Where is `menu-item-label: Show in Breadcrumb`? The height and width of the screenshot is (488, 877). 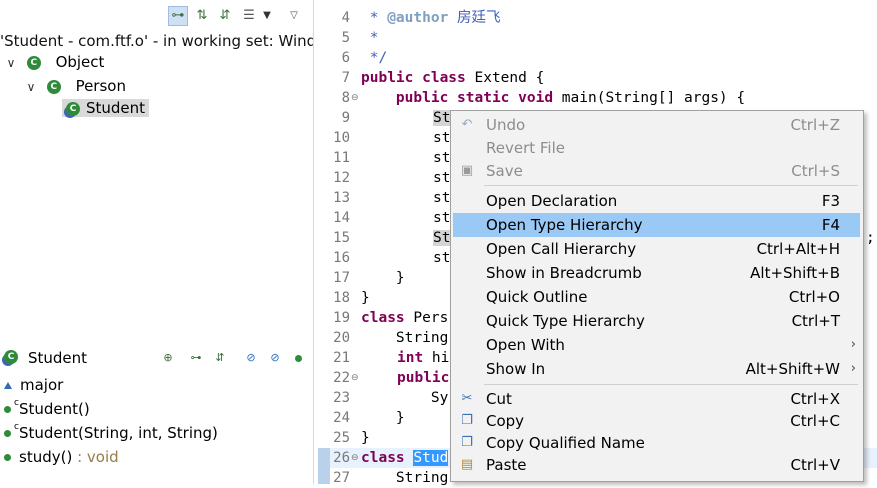
menu-item-label: Show in Breadcrumb is located at coordinates (564, 273).